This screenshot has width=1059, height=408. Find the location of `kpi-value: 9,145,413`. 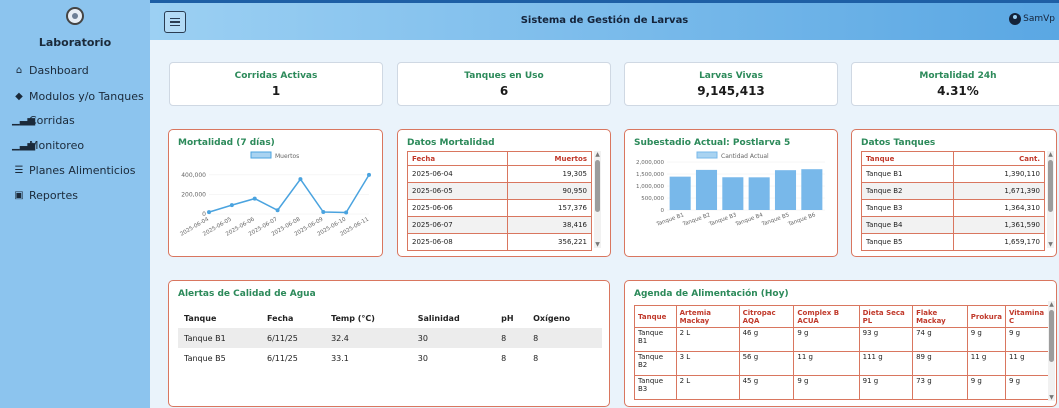

kpi-value: 9,145,413 is located at coordinates (731, 91).